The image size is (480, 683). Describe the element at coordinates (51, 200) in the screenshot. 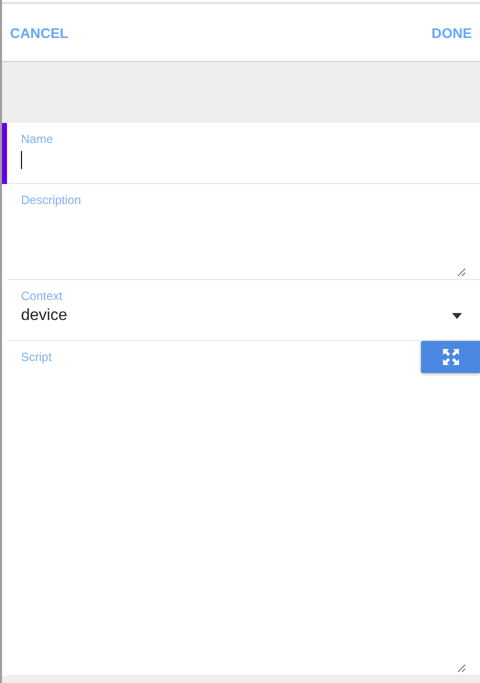

I see `field-label: Description` at that location.